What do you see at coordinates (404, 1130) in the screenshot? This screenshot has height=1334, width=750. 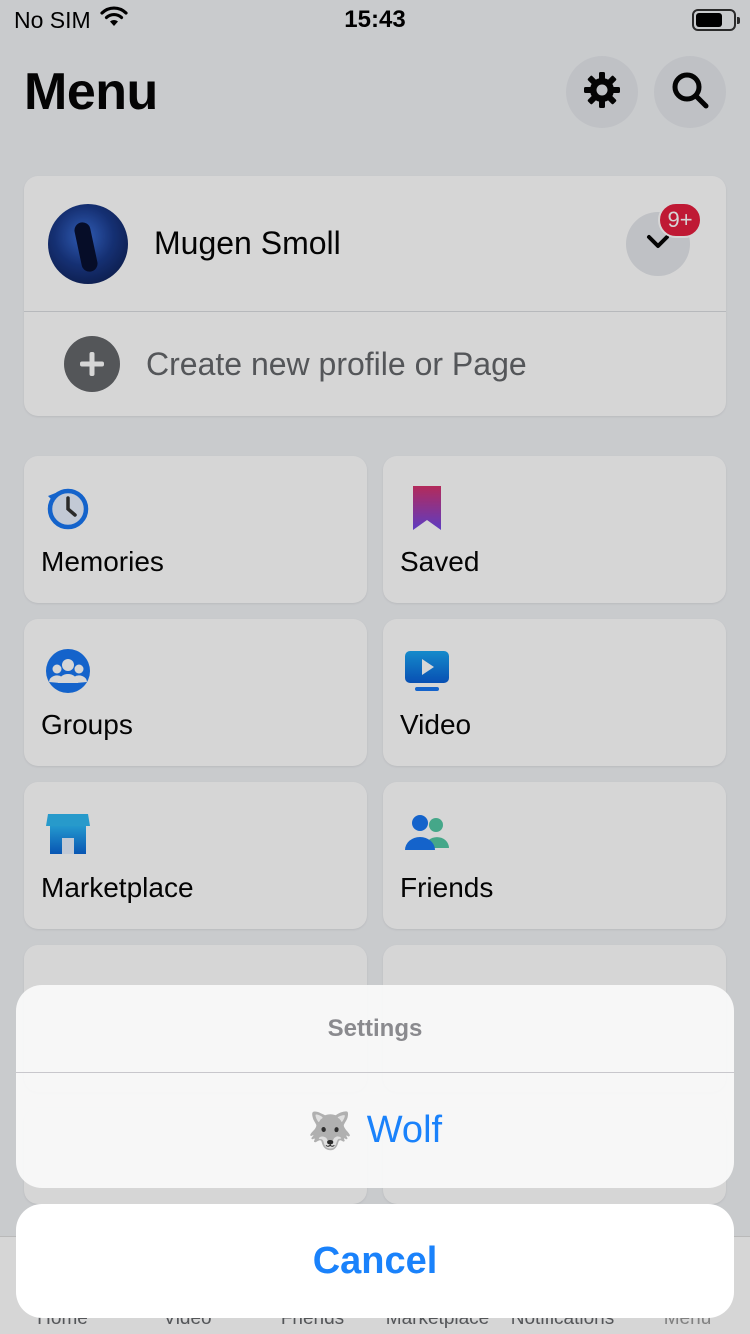 I see `action-sheet-option-label: Wolf` at bounding box center [404, 1130].